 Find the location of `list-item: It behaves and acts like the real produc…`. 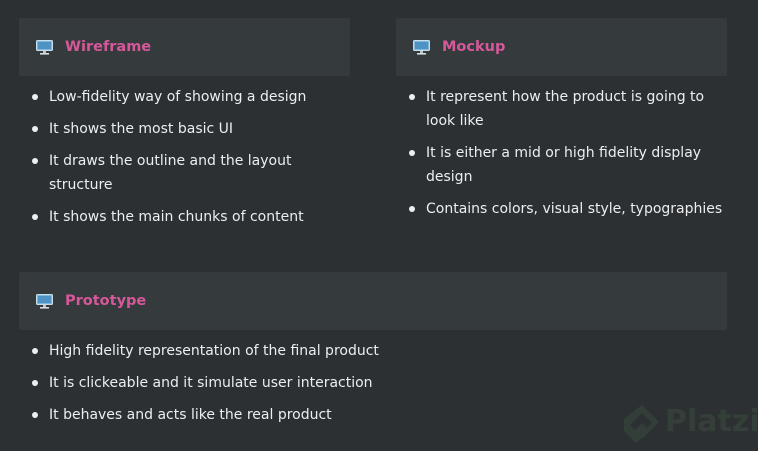

list-item: It behaves and acts like the real produc… is located at coordinates (373, 415).